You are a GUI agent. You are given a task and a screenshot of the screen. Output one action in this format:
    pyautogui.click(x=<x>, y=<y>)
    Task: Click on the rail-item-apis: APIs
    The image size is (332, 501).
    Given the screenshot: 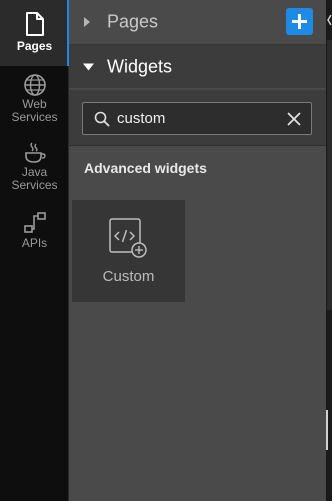 What is the action you would take?
    pyautogui.click(x=34, y=232)
    